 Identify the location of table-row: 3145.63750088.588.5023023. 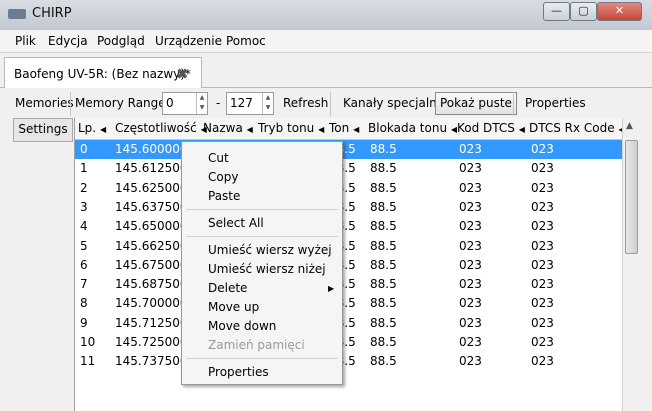
(349, 207).